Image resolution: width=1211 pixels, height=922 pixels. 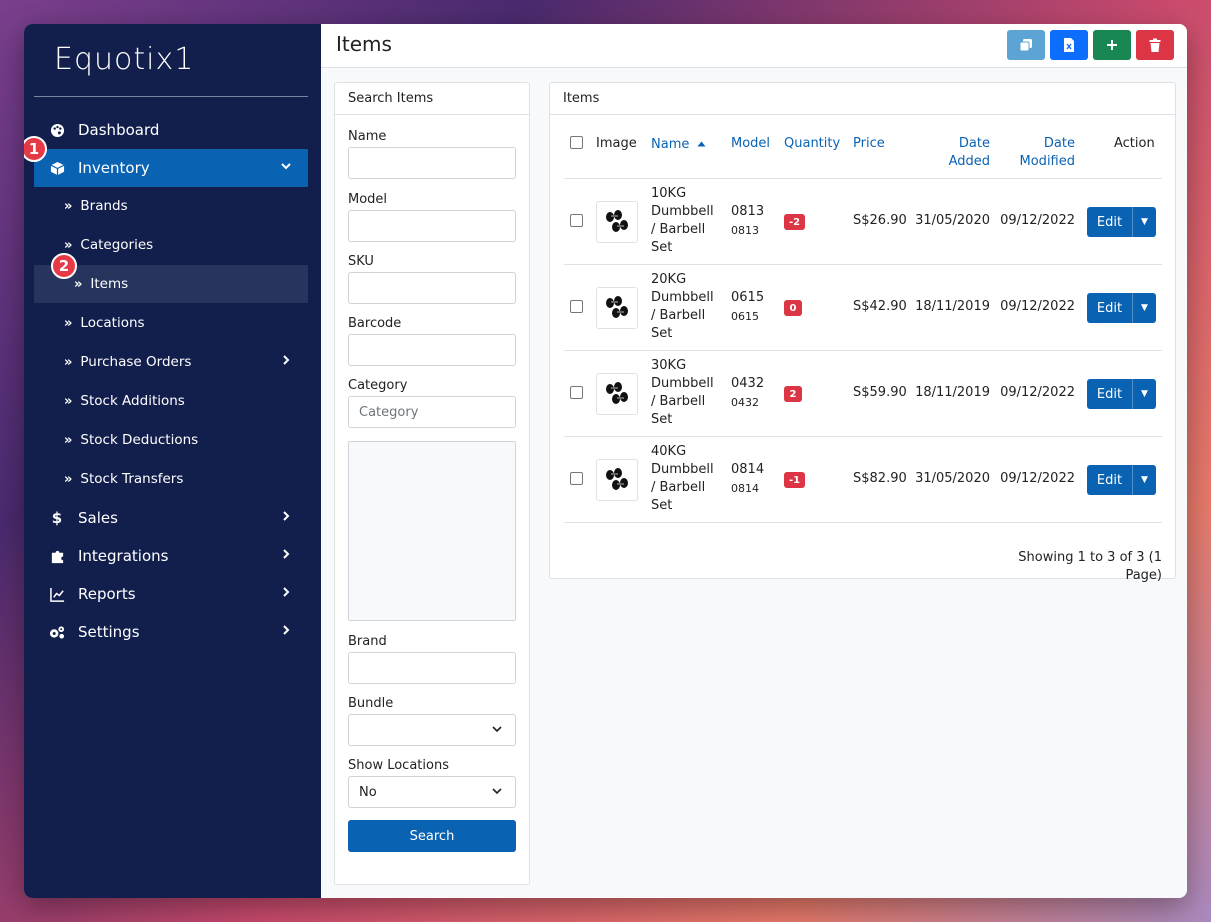 I want to click on box-icon, so click(x=57, y=168).